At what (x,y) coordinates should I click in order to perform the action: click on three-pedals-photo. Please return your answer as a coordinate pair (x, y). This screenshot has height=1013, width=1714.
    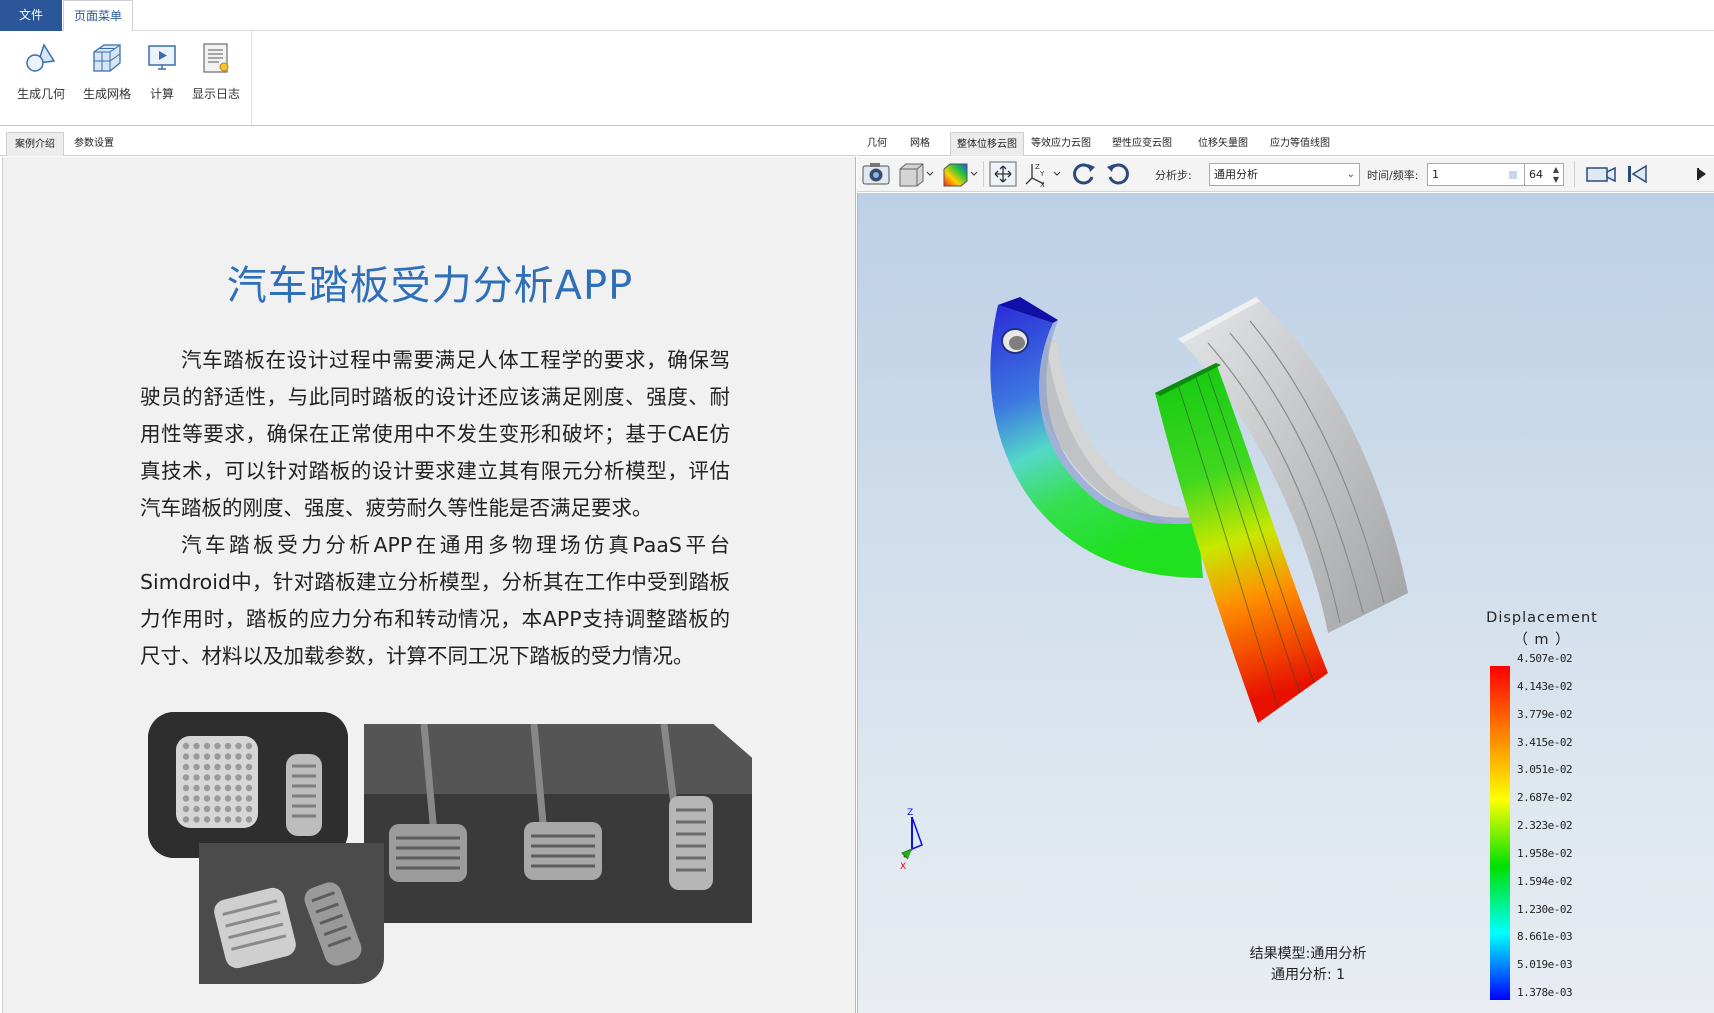
    Looking at the image, I should click on (558, 823).